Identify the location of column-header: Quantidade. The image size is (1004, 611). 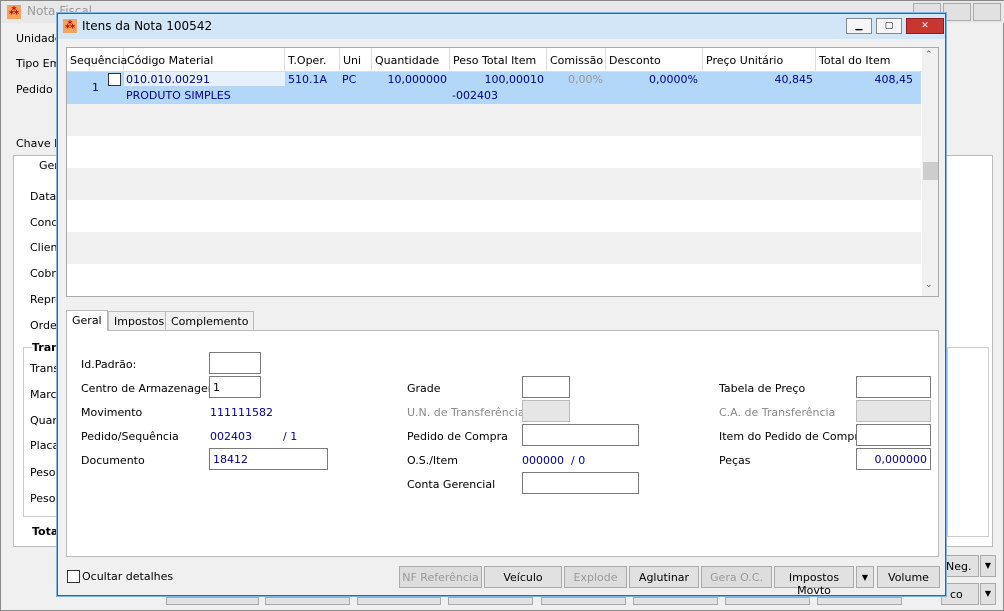
(411, 60).